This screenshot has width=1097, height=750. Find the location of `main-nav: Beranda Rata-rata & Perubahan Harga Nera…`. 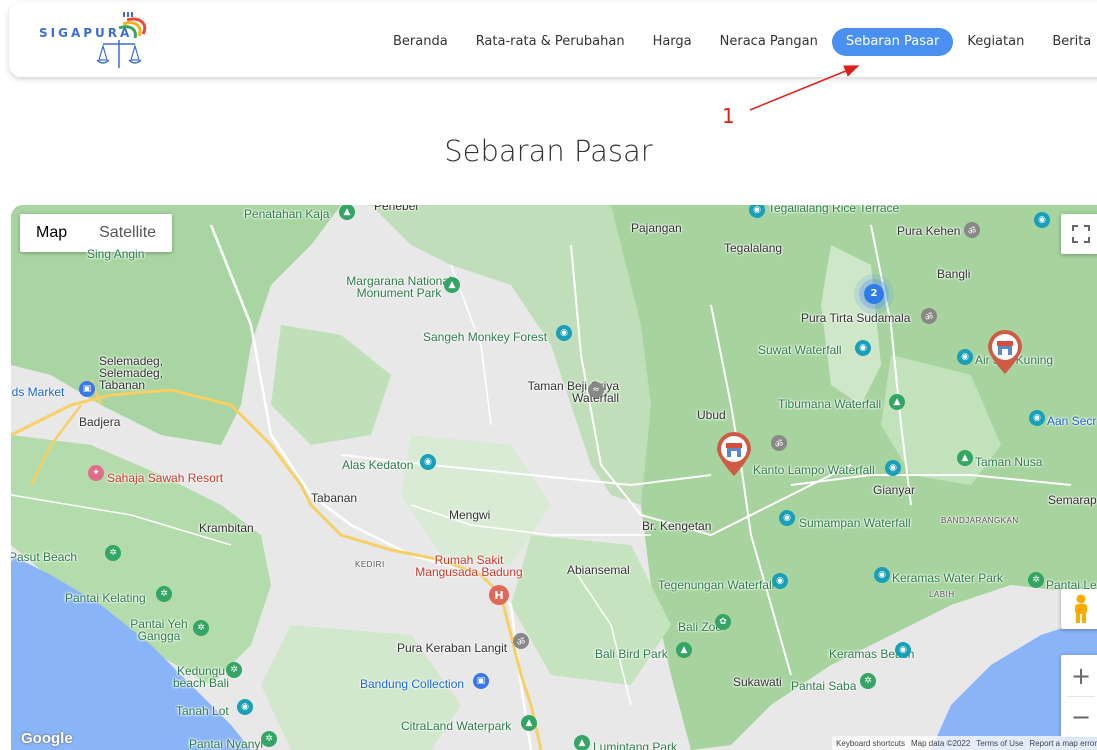

main-nav: Beranda Rata-rata & Perubahan Harga Nera… is located at coordinates (738, 42).